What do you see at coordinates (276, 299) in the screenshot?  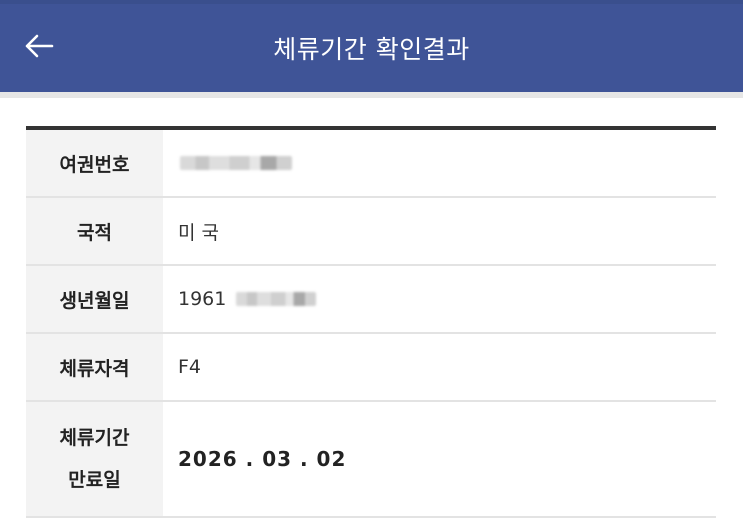 I see `redacted-birthdate` at bounding box center [276, 299].